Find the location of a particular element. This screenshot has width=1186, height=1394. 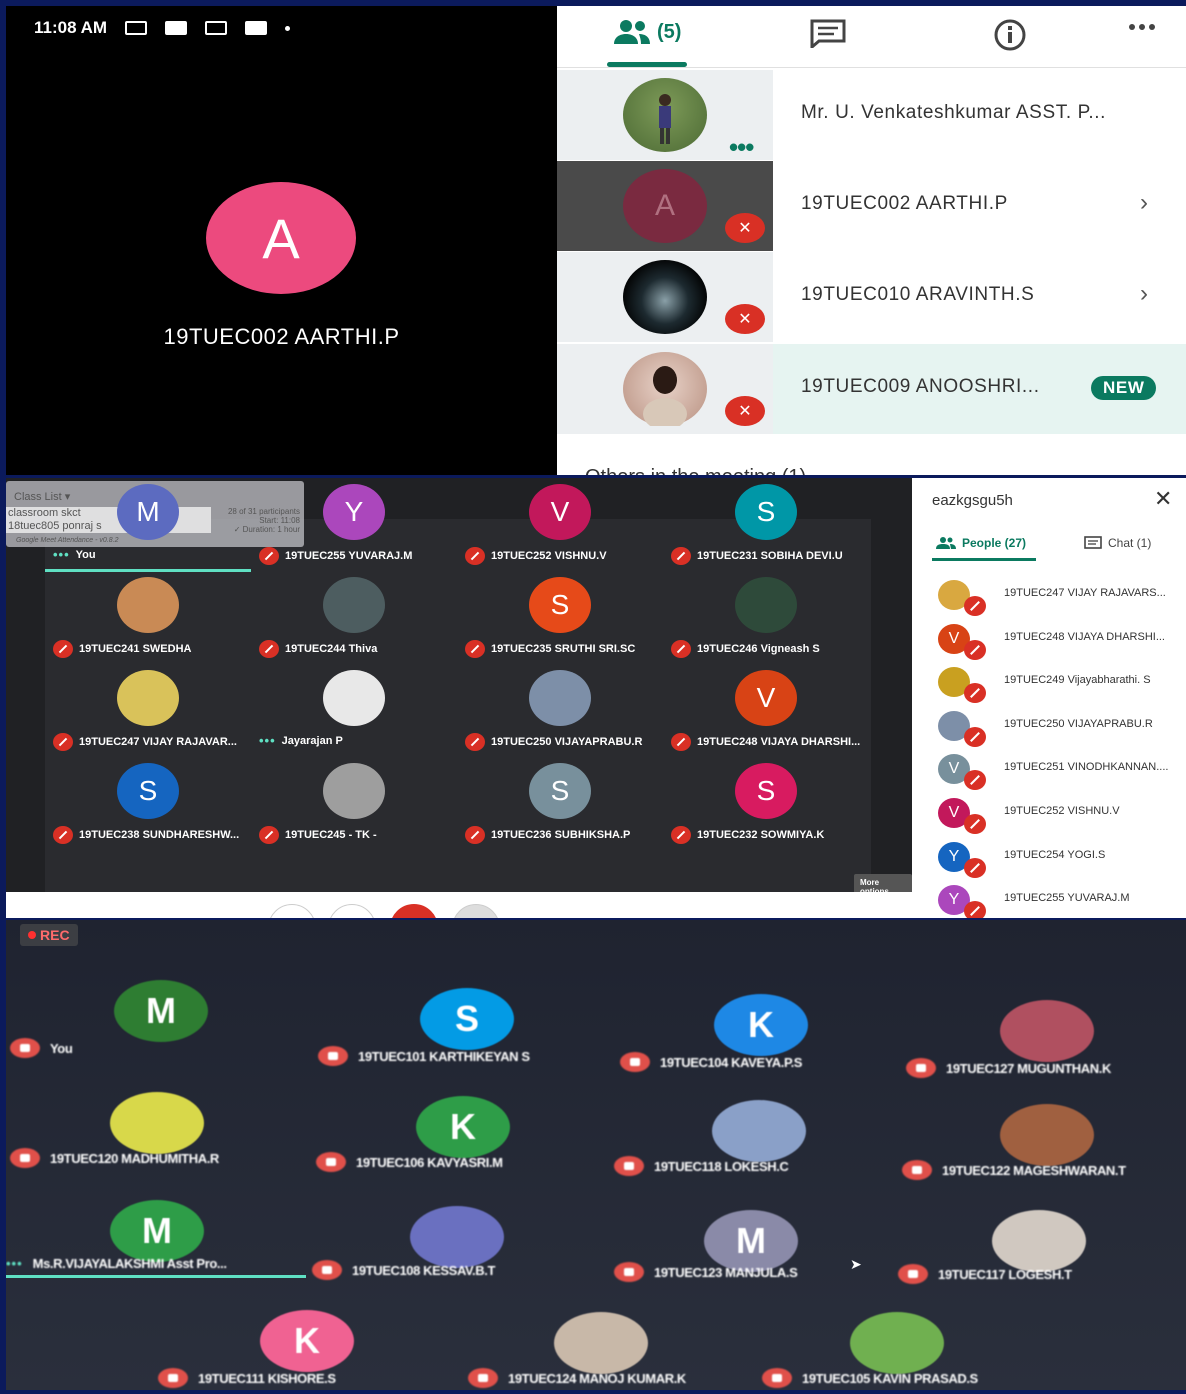

tab-people: People (27) is located at coordinates (981, 543).